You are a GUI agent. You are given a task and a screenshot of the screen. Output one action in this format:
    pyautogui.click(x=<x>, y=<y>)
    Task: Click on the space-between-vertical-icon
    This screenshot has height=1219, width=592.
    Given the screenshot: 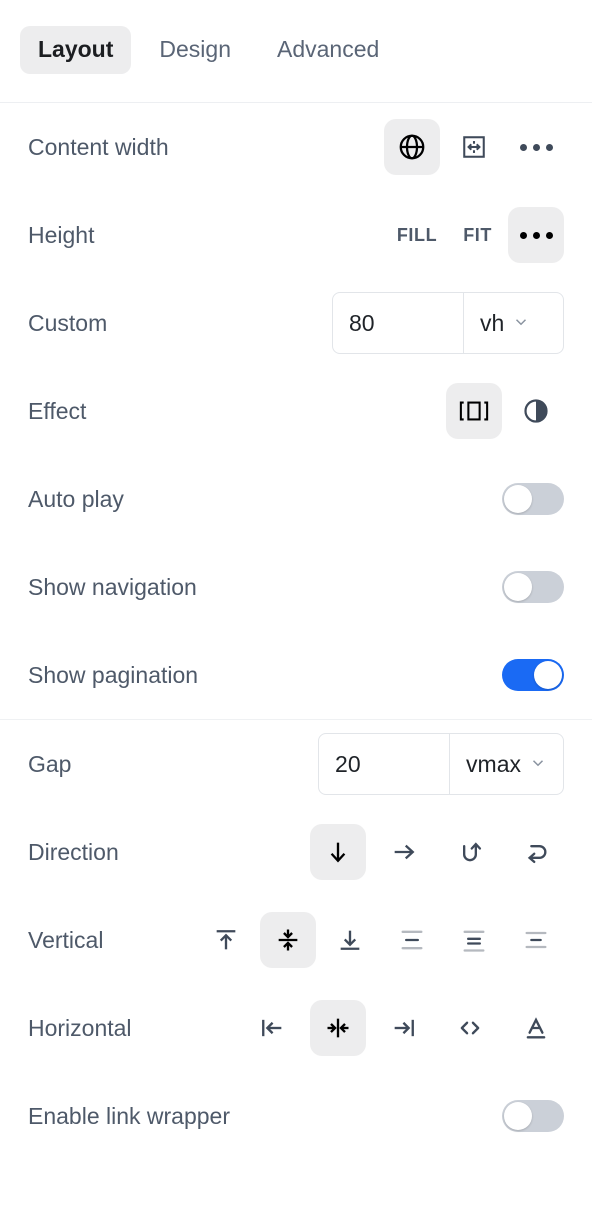 What is the action you would take?
    pyautogui.click(x=412, y=940)
    